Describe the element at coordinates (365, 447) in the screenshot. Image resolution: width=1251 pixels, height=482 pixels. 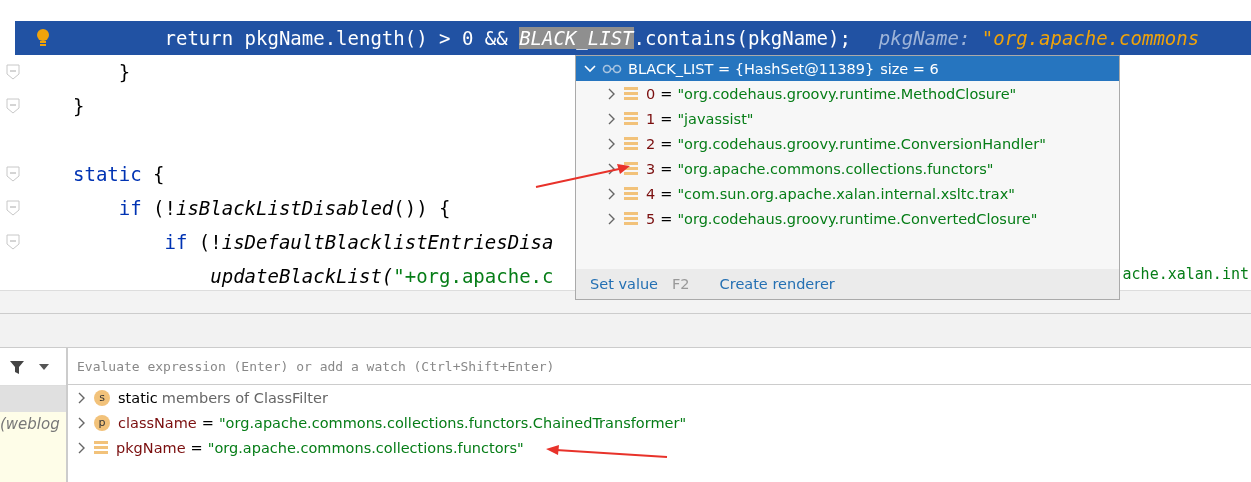
I see `variable-value: "org.apache.commons.collections.functors"` at that location.